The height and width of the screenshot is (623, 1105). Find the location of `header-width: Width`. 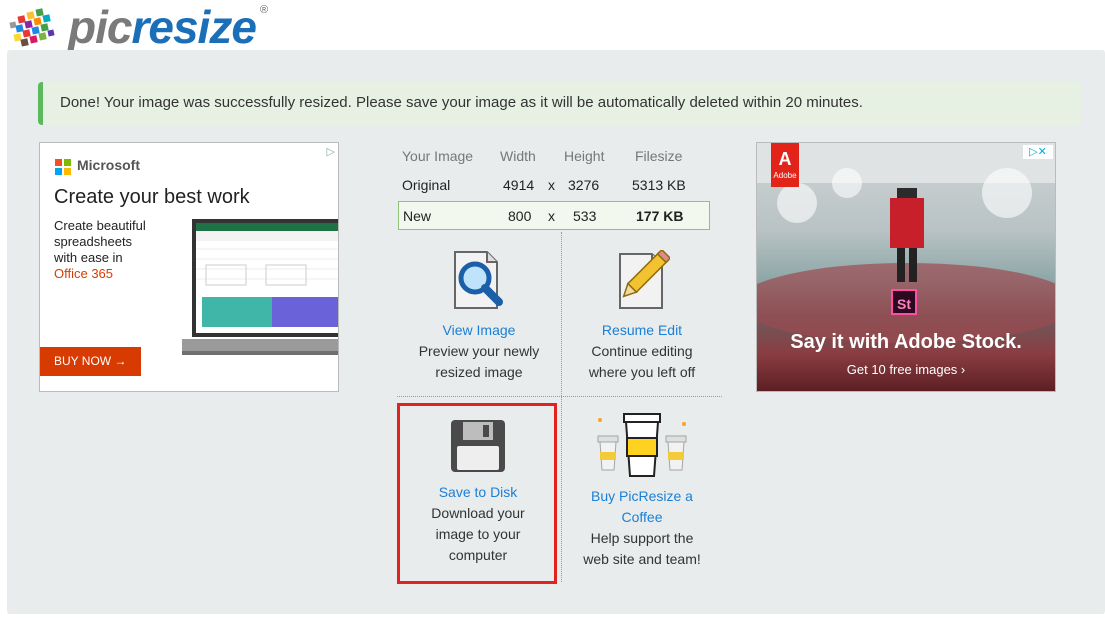

header-width: Width is located at coordinates (518, 156).